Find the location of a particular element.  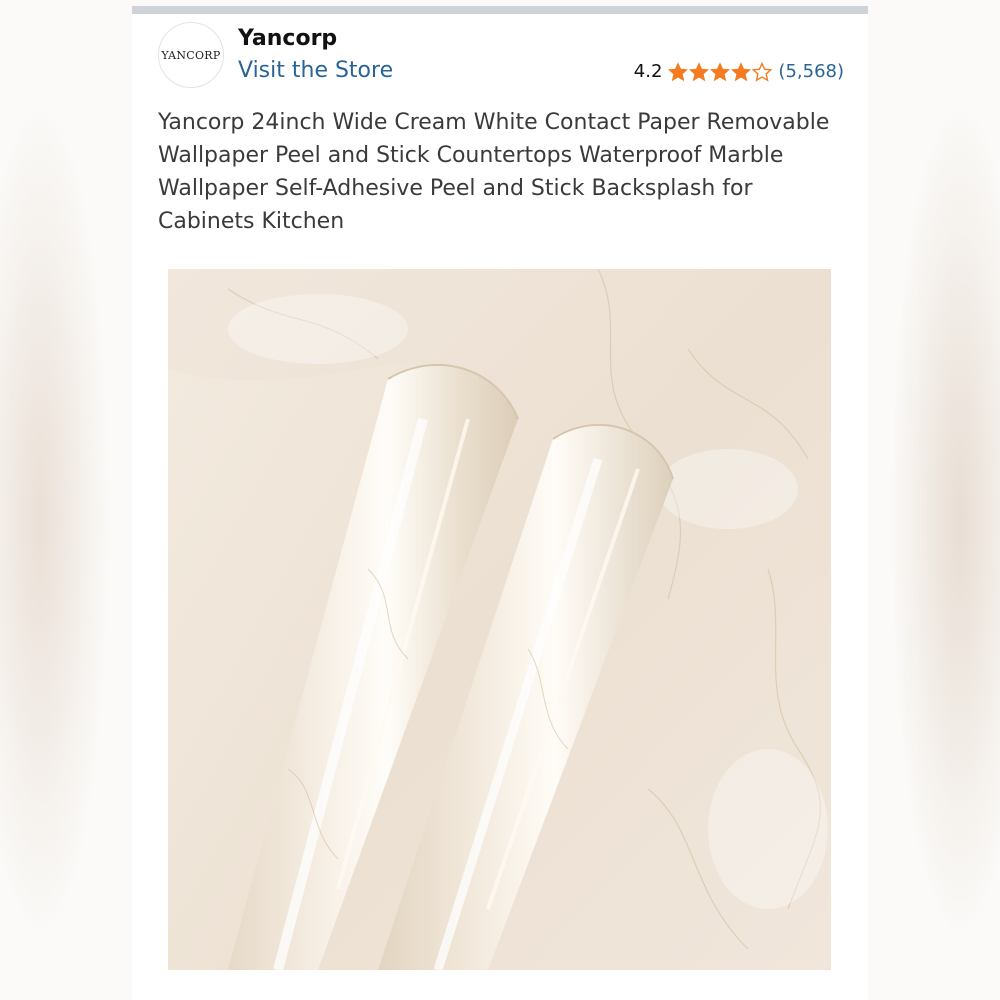

store-name: Yancorp is located at coordinates (288, 38).